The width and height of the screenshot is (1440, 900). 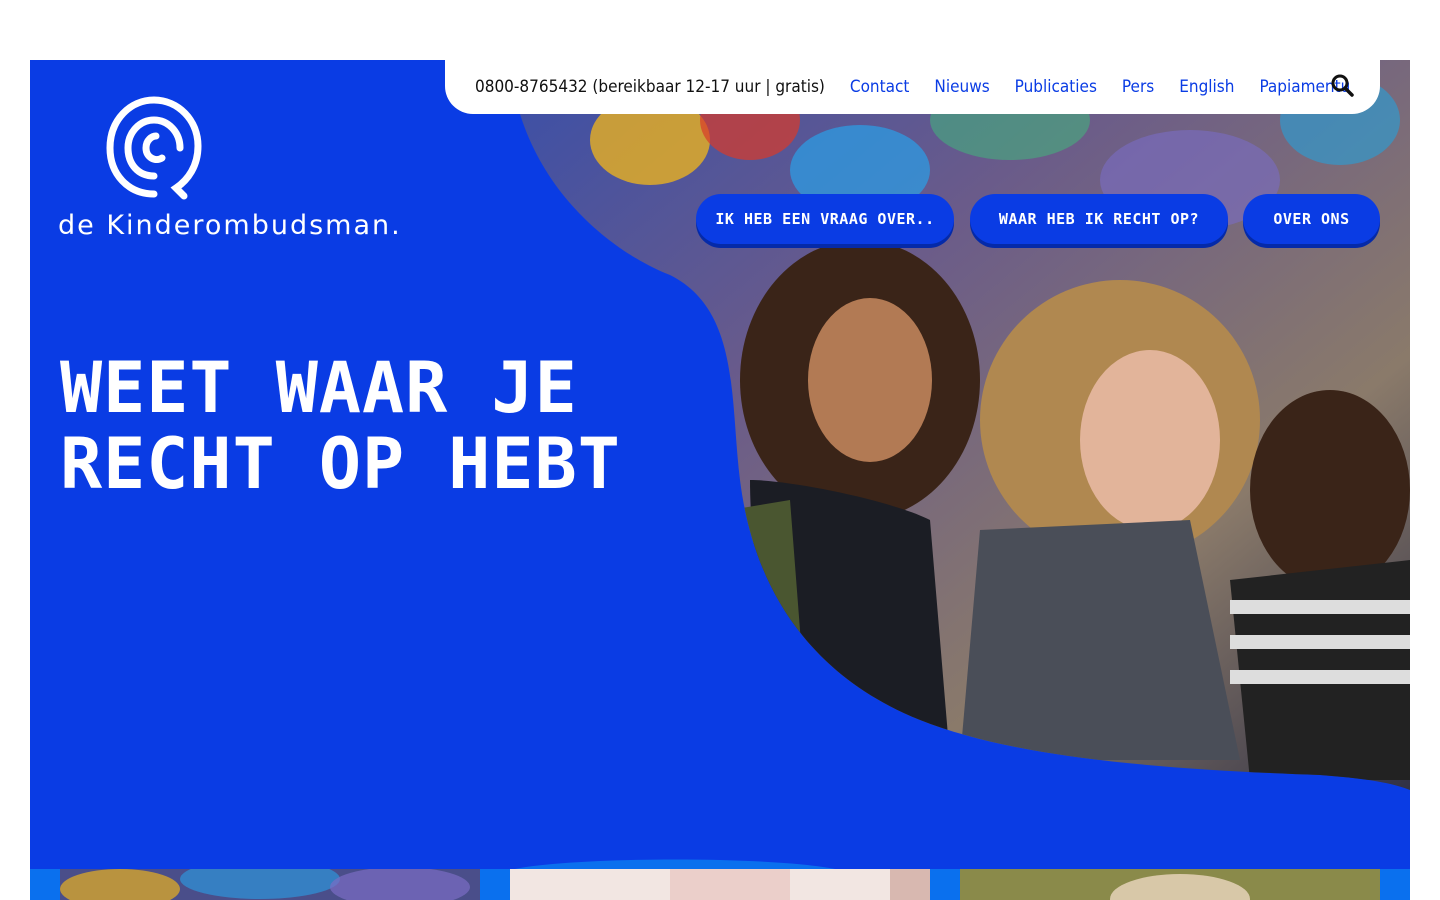 I want to click on nav-link-publicaties: Publicaties, so click(x=1056, y=87).